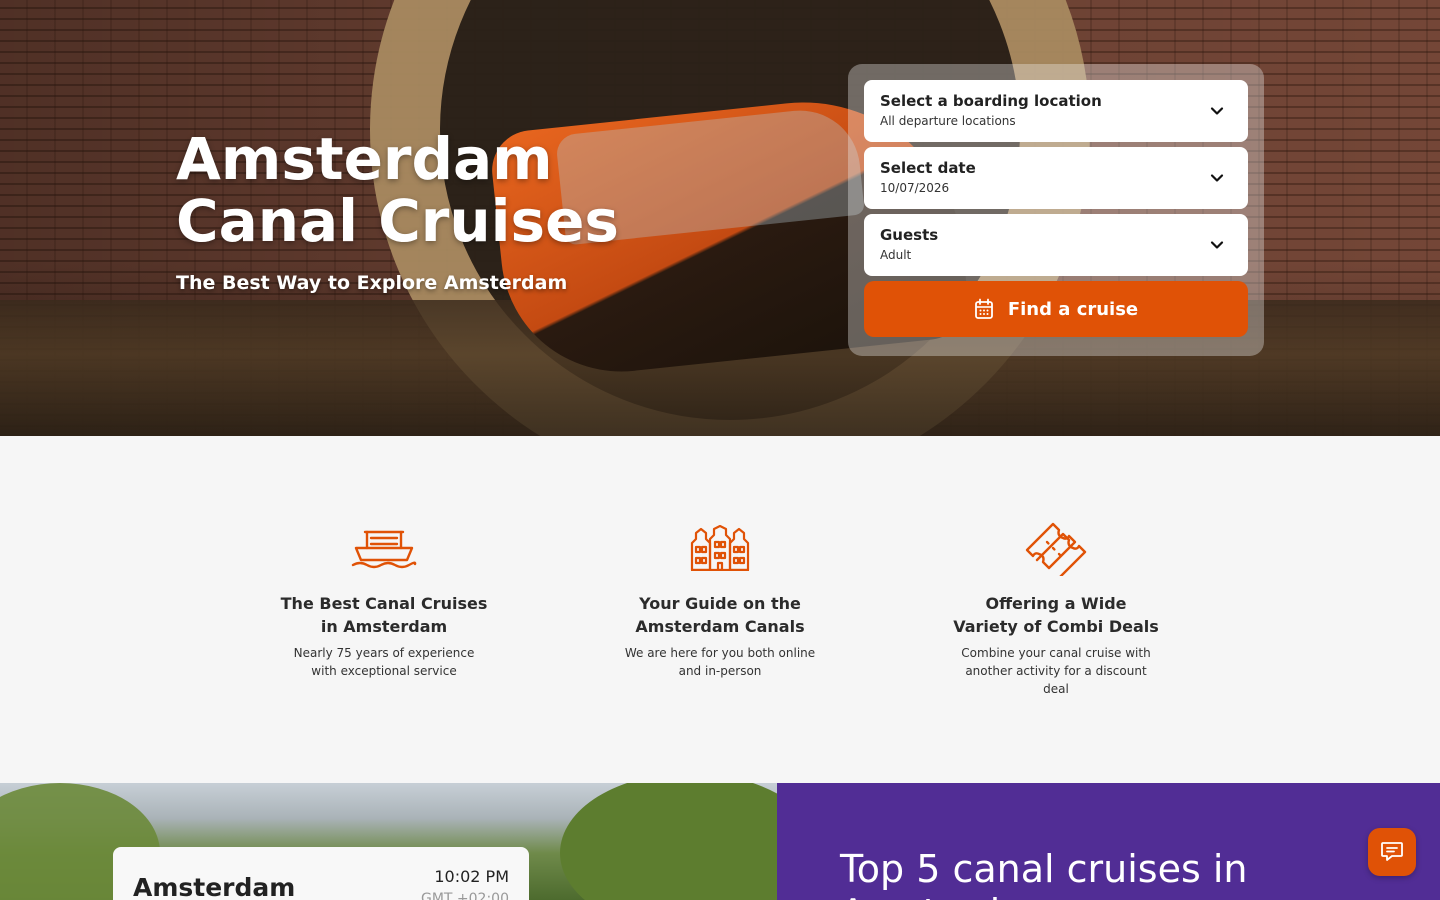 The width and height of the screenshot is (1440, 900). What do you see at coordinates (983, 308) in the screenshot?
I see `calendar-icon` at bounding box center [983, 308].